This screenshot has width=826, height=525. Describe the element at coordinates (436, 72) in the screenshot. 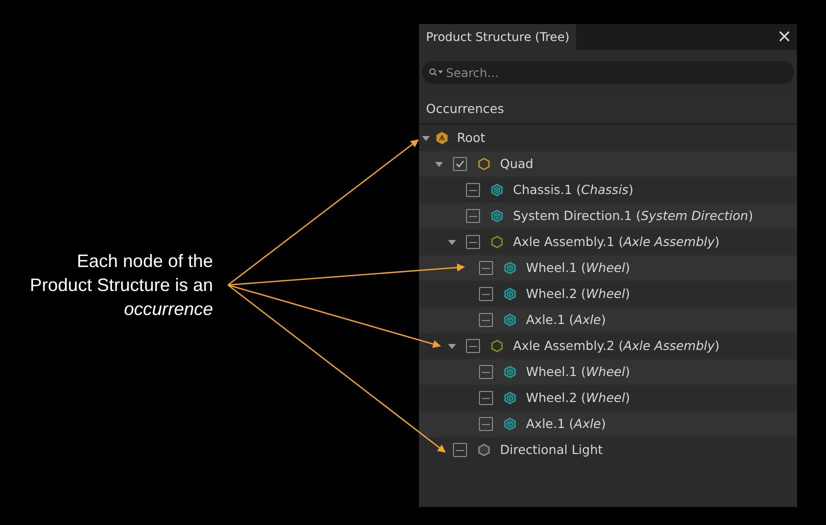

I see `search-icon` at that location.